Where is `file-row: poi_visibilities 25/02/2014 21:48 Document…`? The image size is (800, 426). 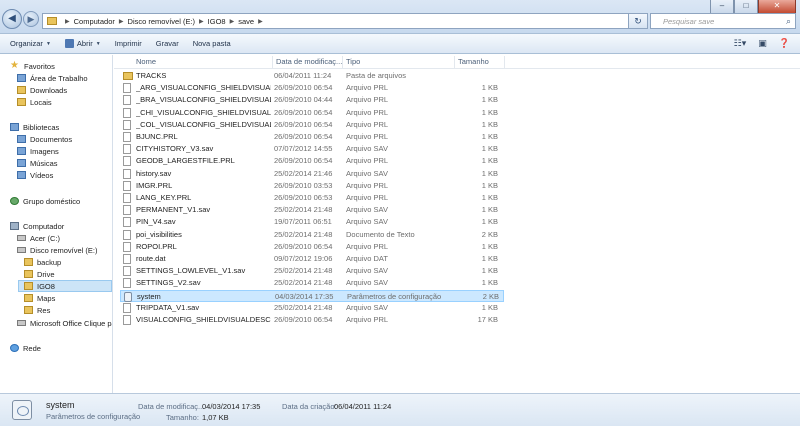 file-row: poi_visibilities 25/02/2014 21:48 Document… is located at coordinates (312, 235).